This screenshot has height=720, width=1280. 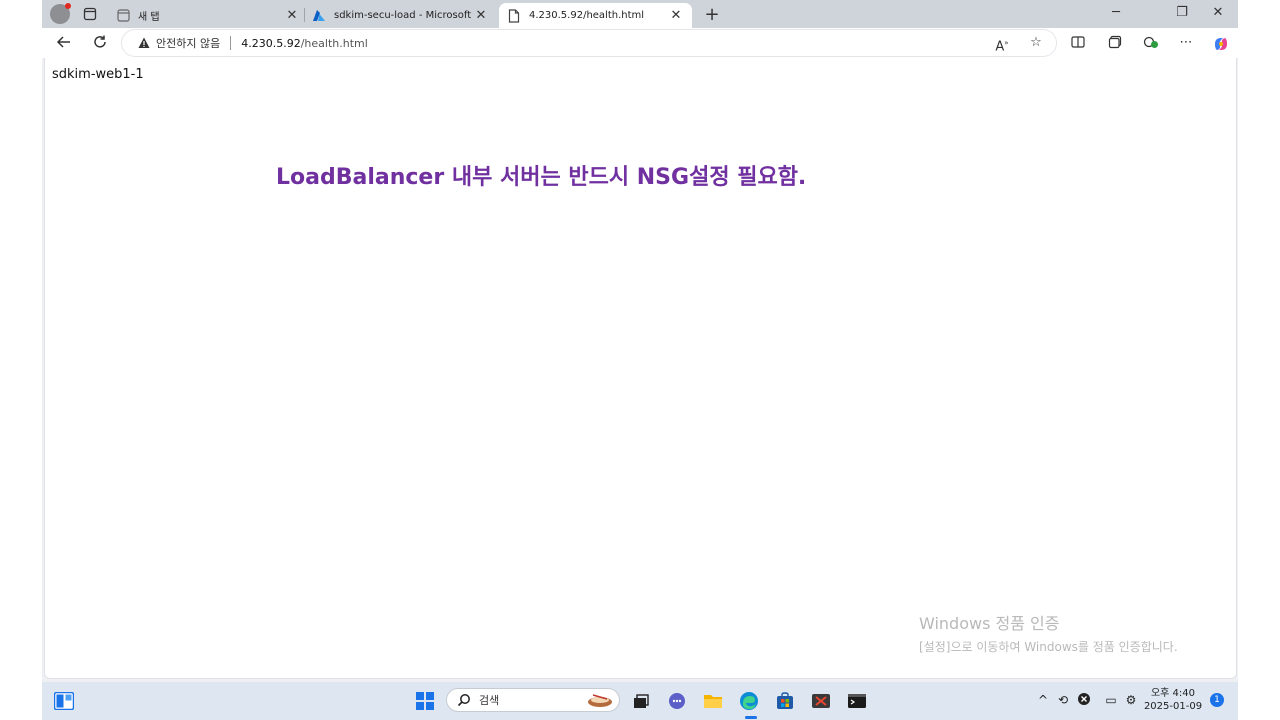 What do you see at coordinates (751, 717) in the screenshot?
I see `active-app-indicator` at bounding box center [751, 717].